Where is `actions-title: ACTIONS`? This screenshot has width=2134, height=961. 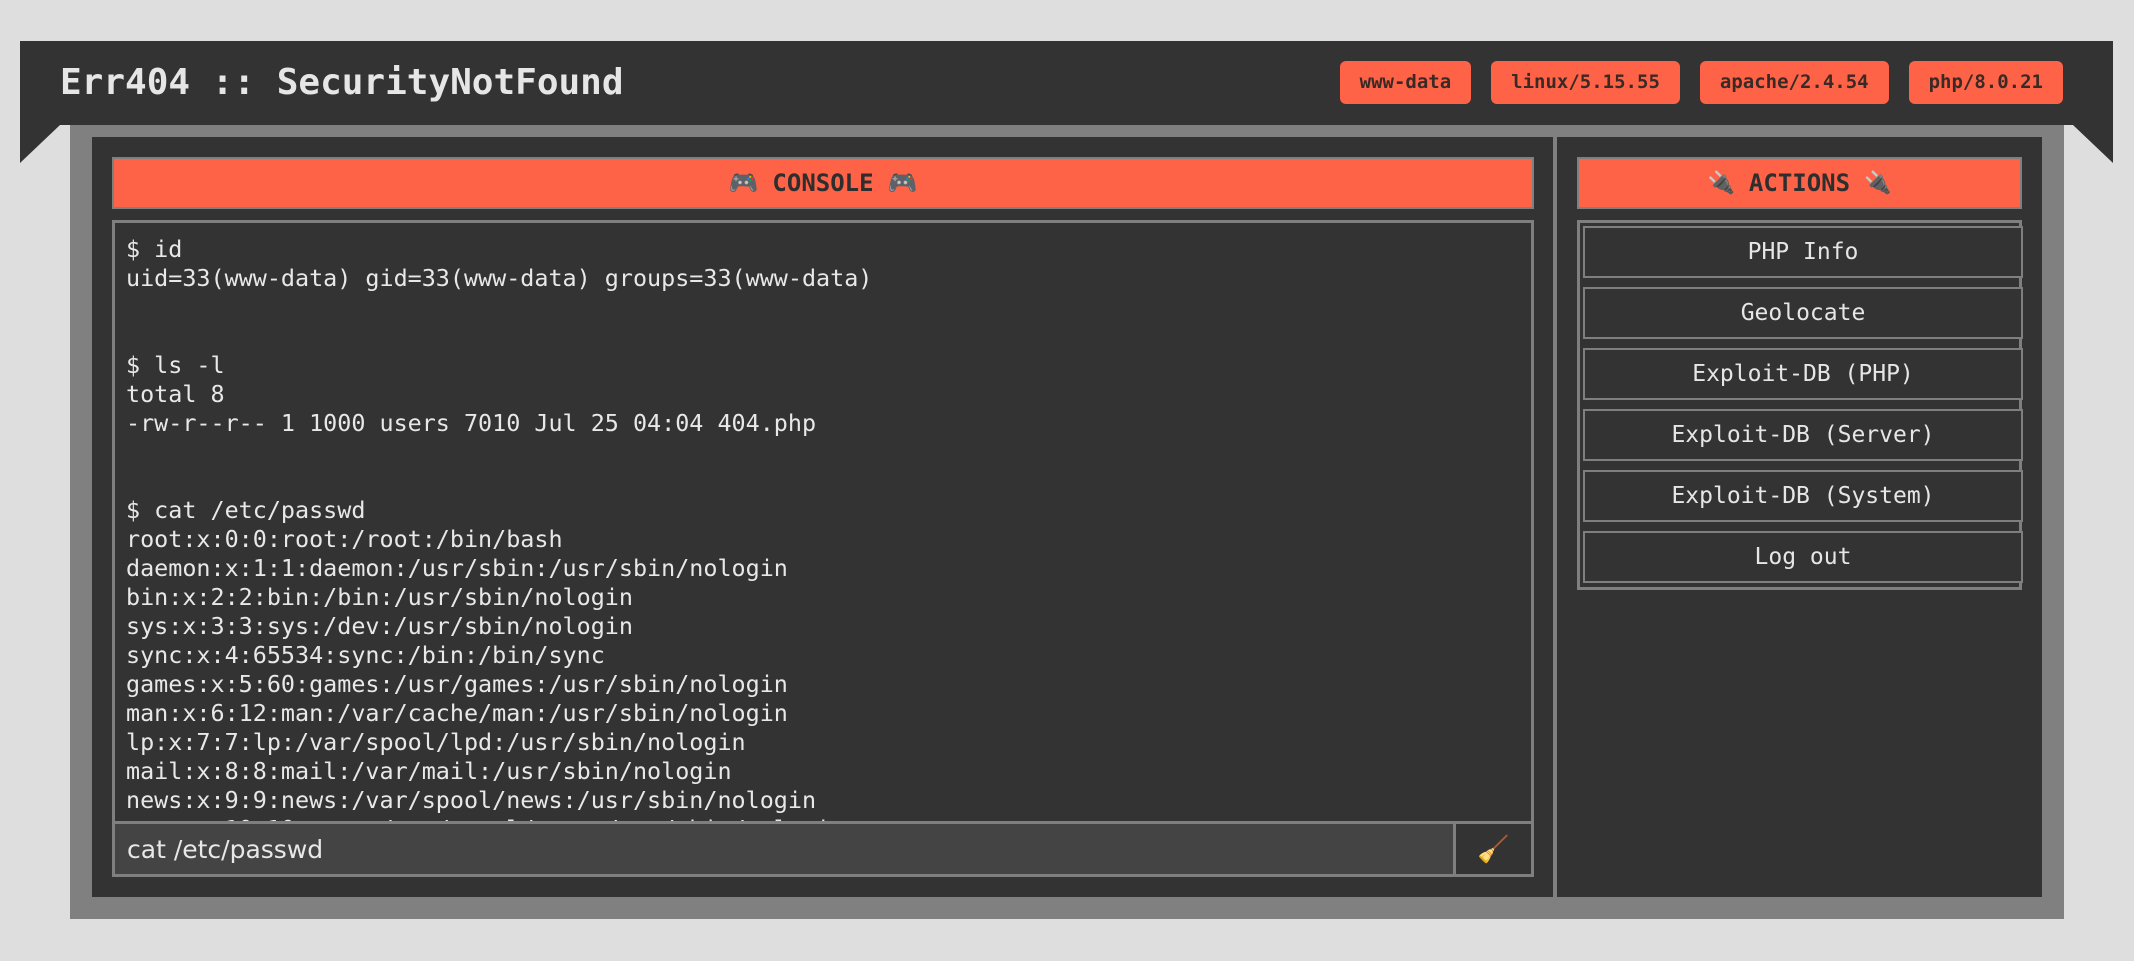 actions-title: ACTIONS is located at coordinates (1799, 183).